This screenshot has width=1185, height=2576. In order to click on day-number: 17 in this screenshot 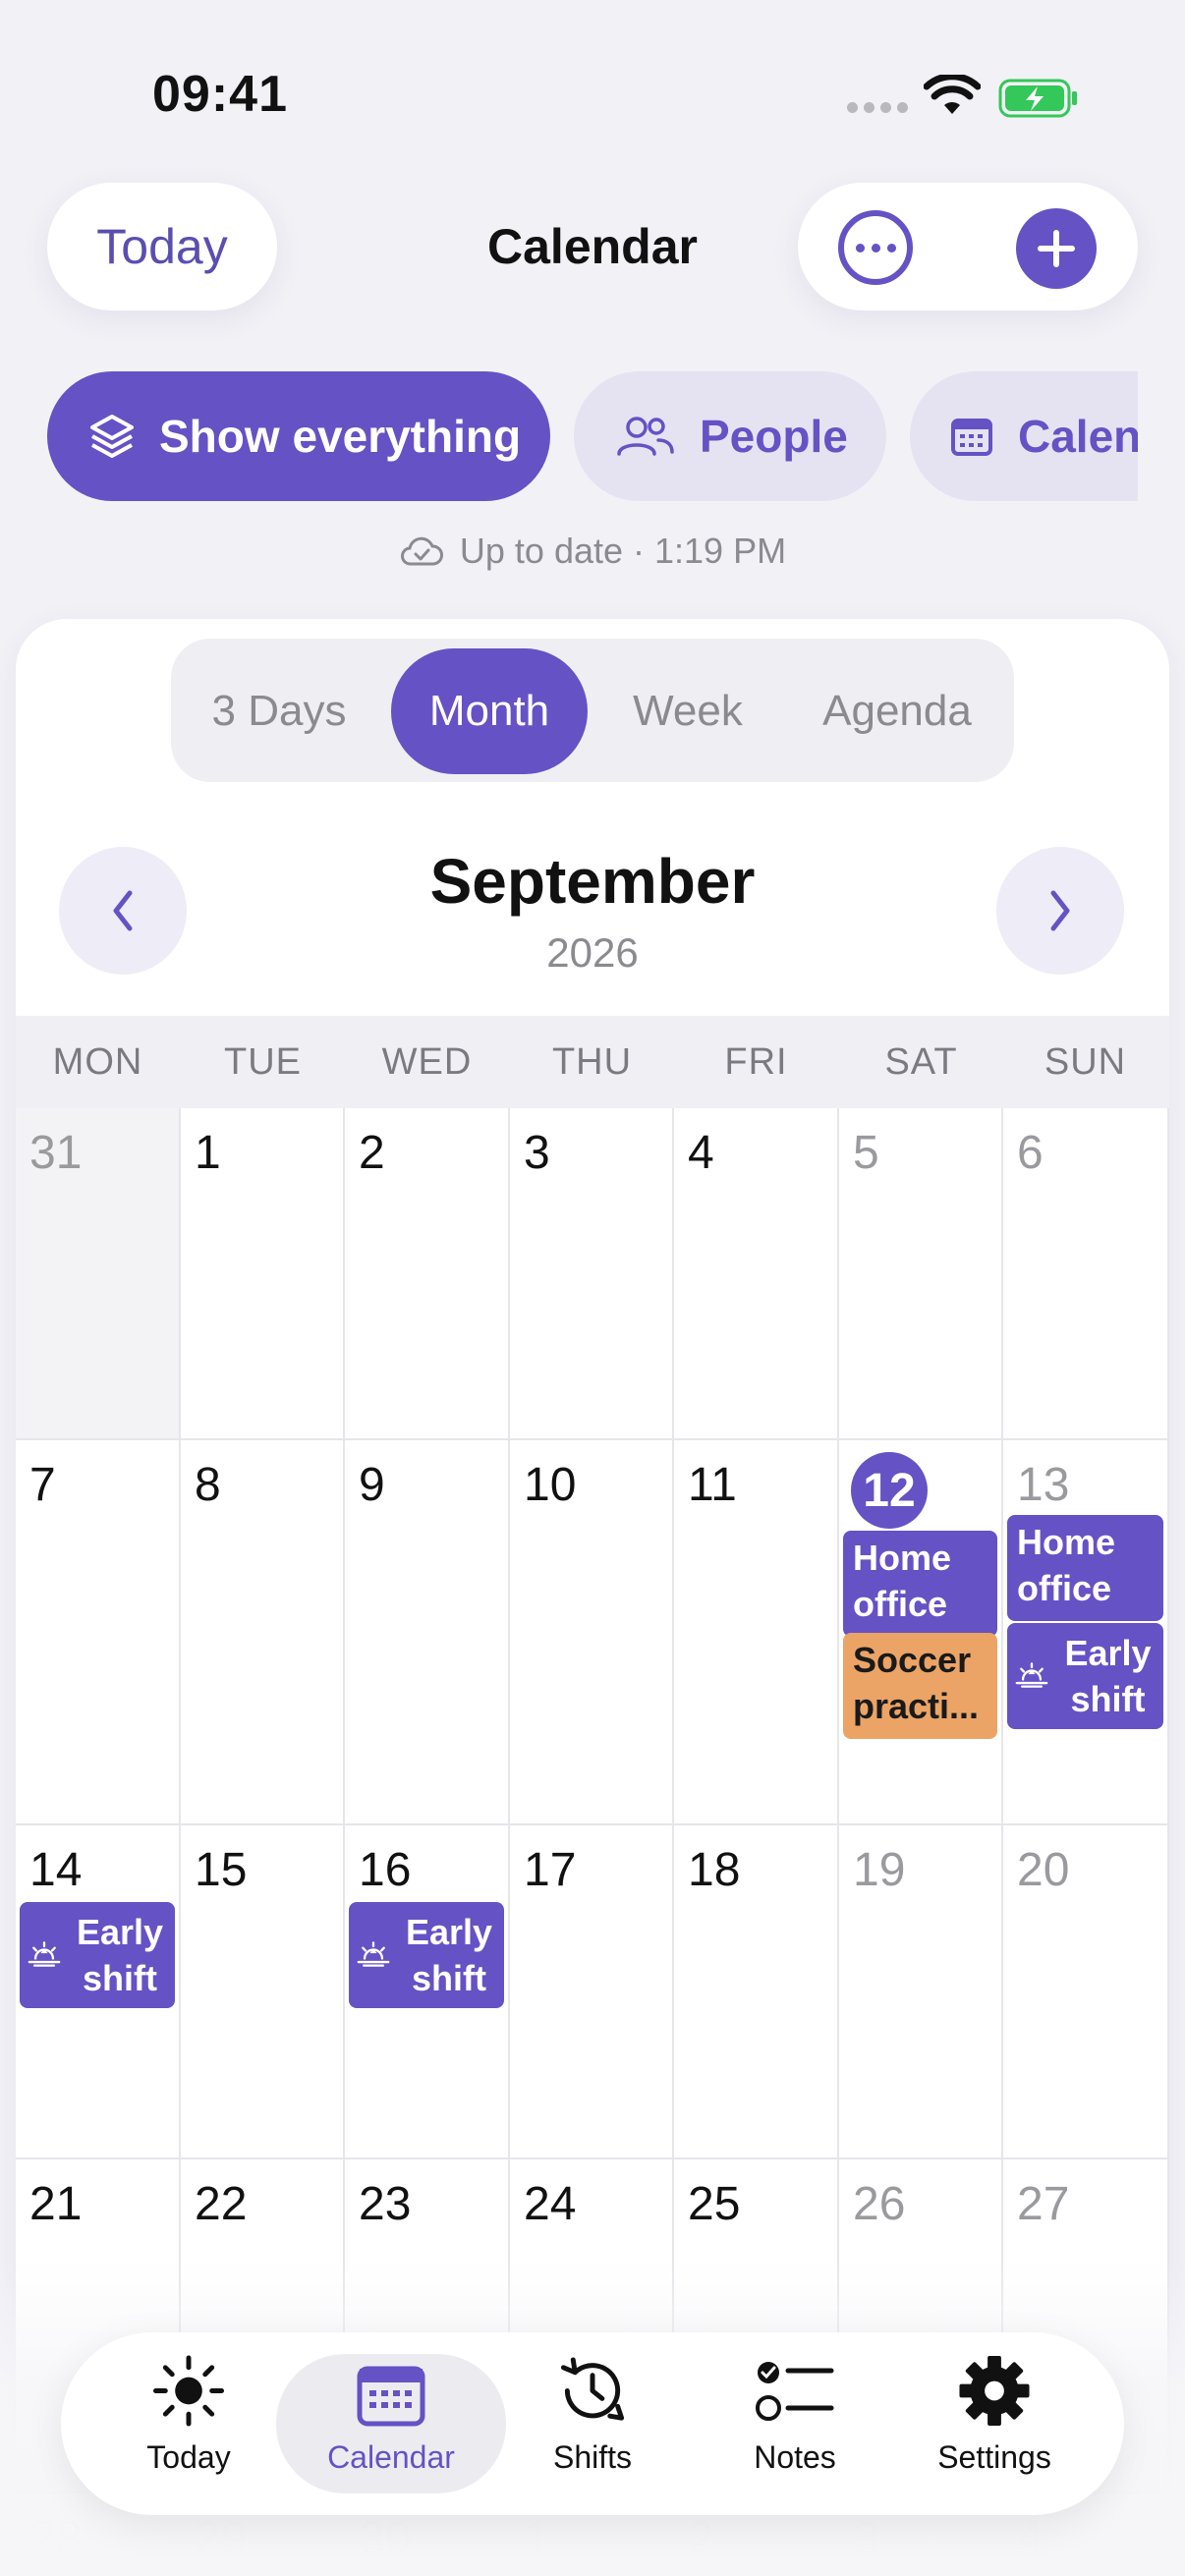, I will do `click(550, 1870)`.